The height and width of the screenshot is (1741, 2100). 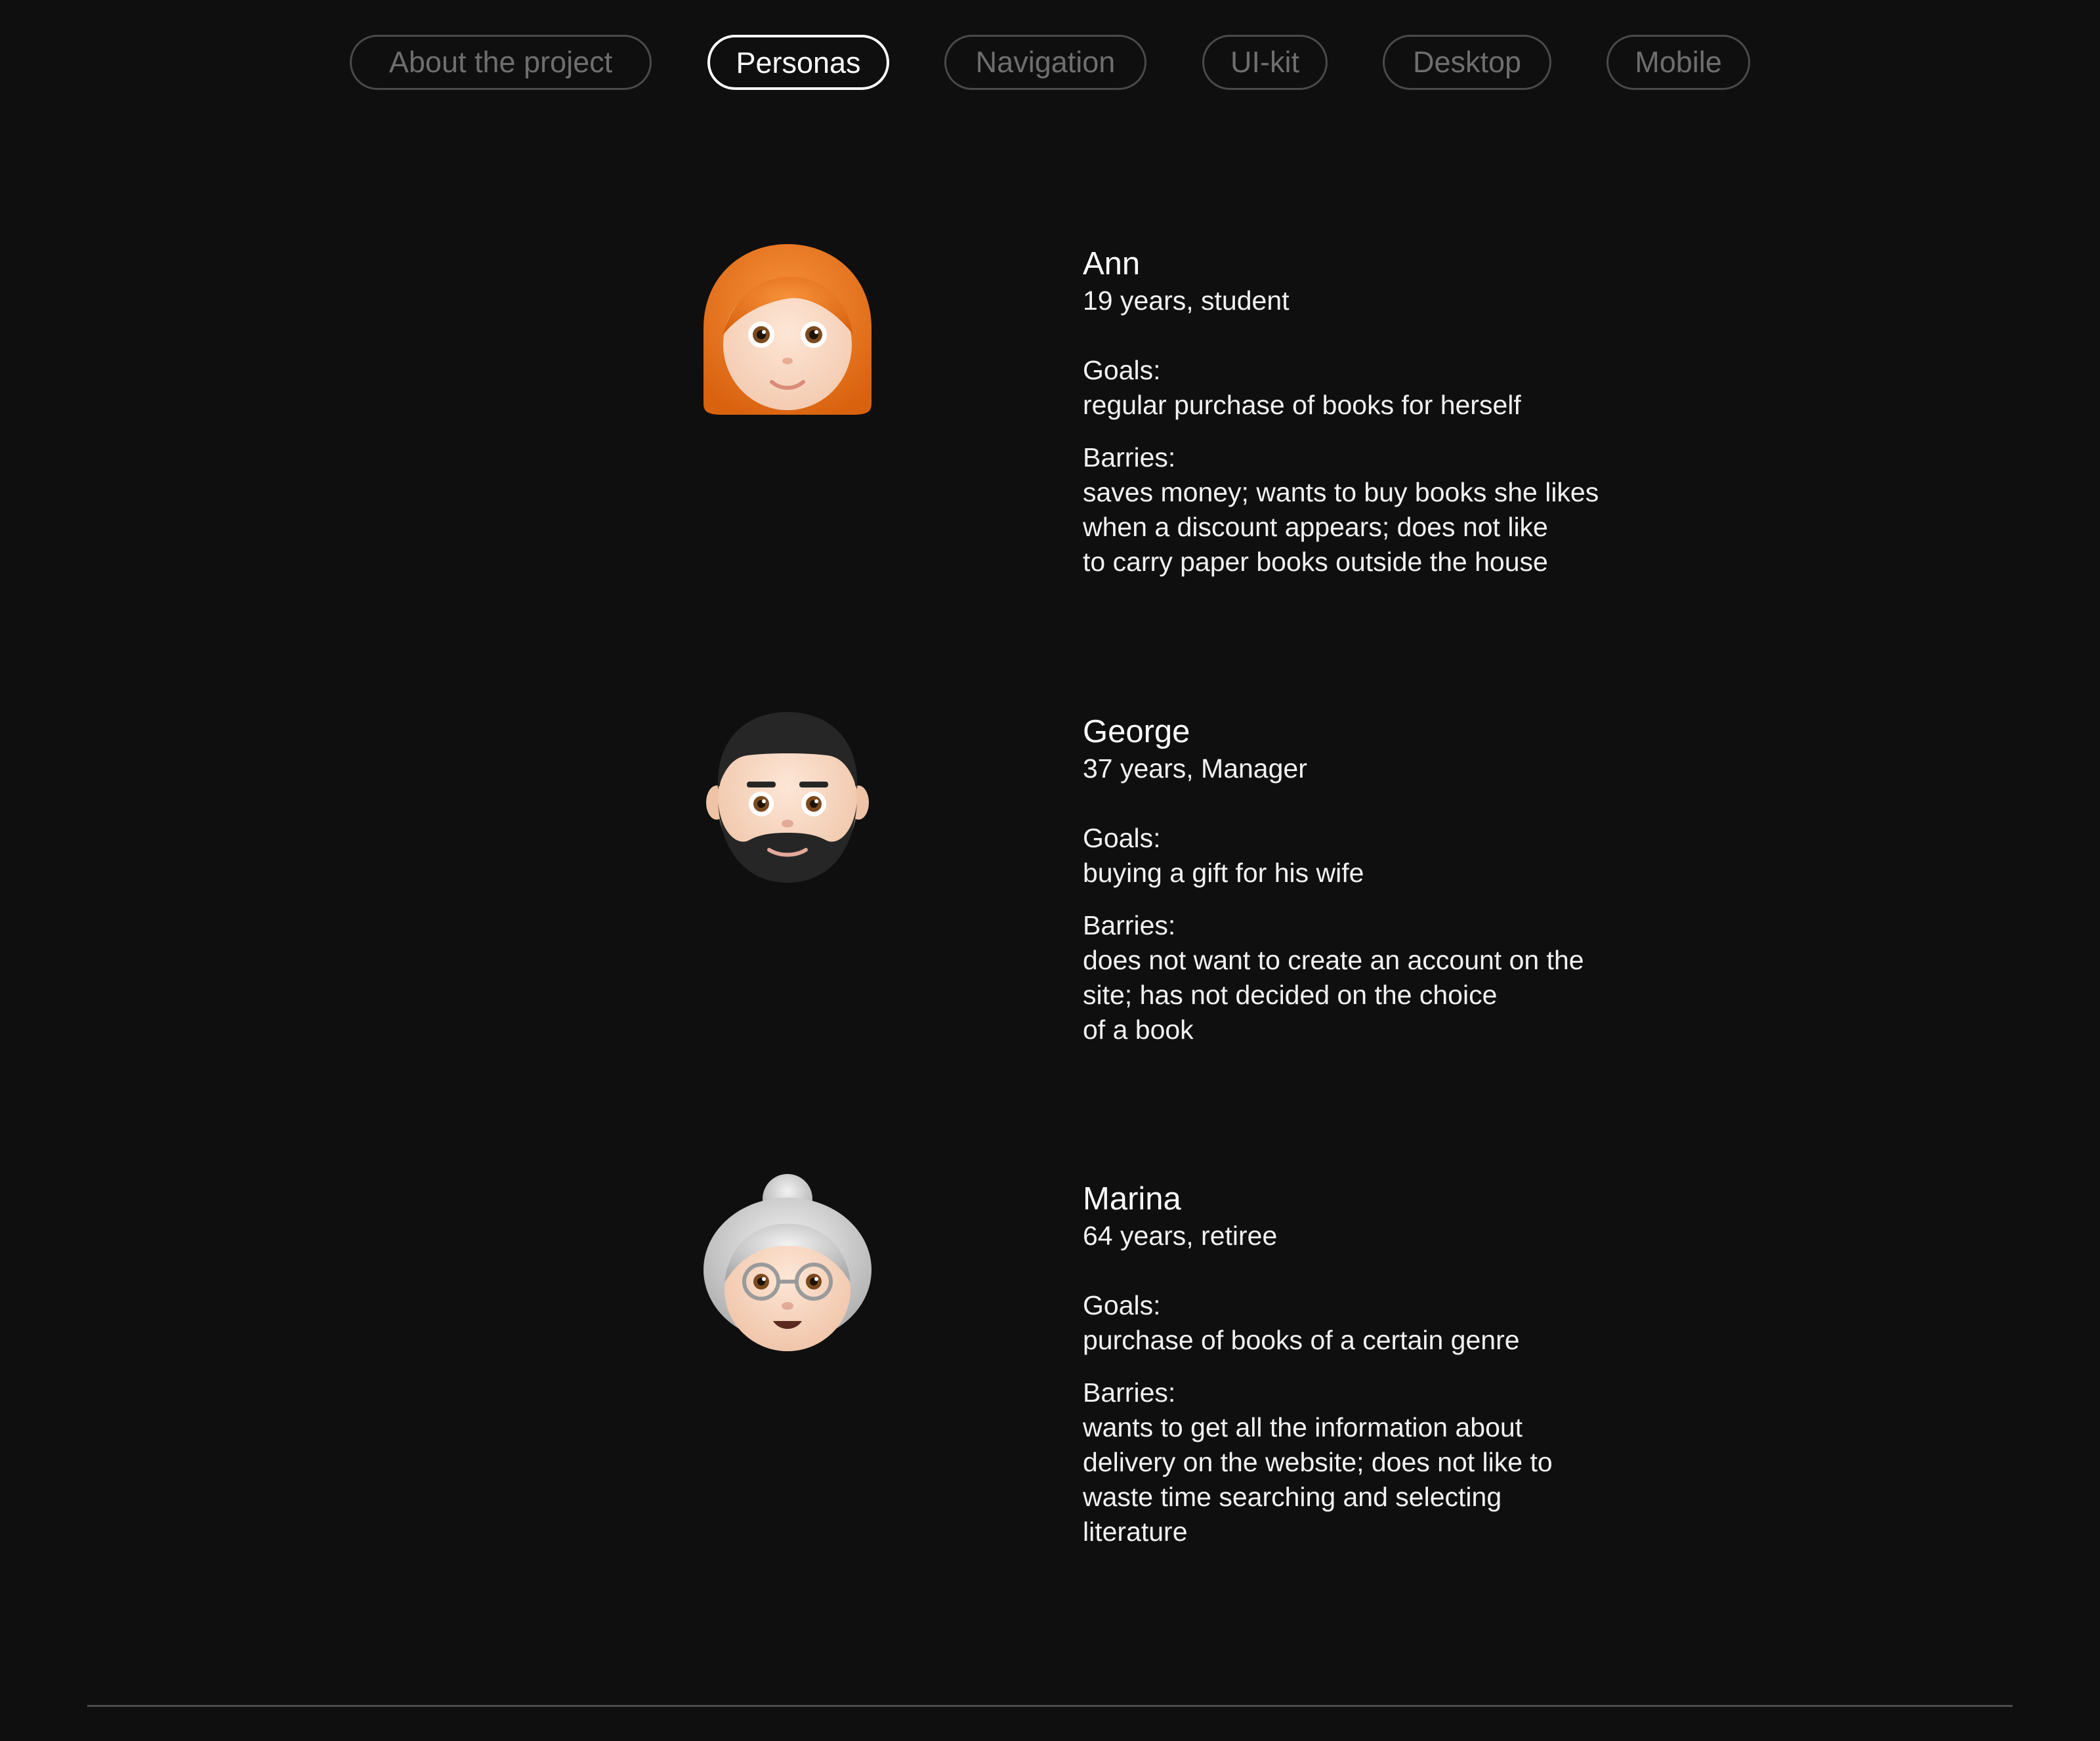 What do you see at coordinates (1195, 768) in the screenshot?
I see `persona-age-occupation: 37 years, Manager` at bounding box center [1195, 768].